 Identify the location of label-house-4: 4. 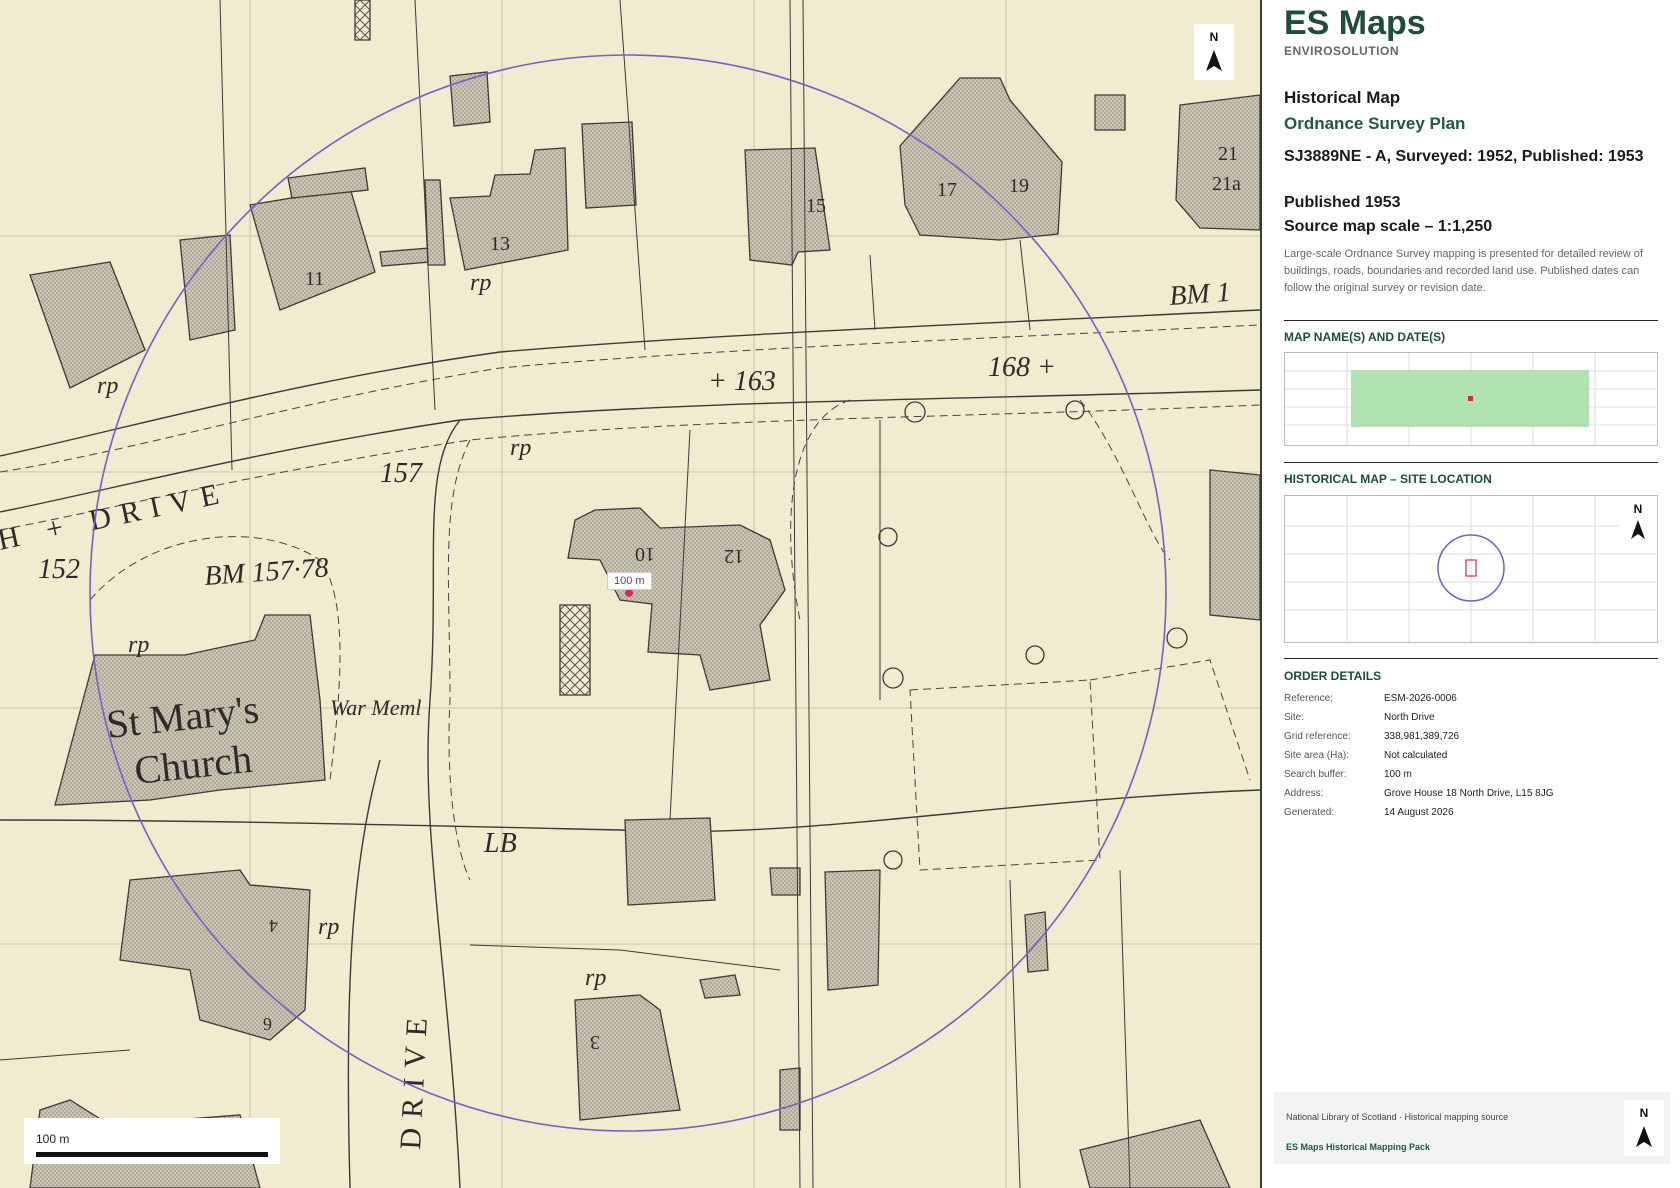
(273, 926).